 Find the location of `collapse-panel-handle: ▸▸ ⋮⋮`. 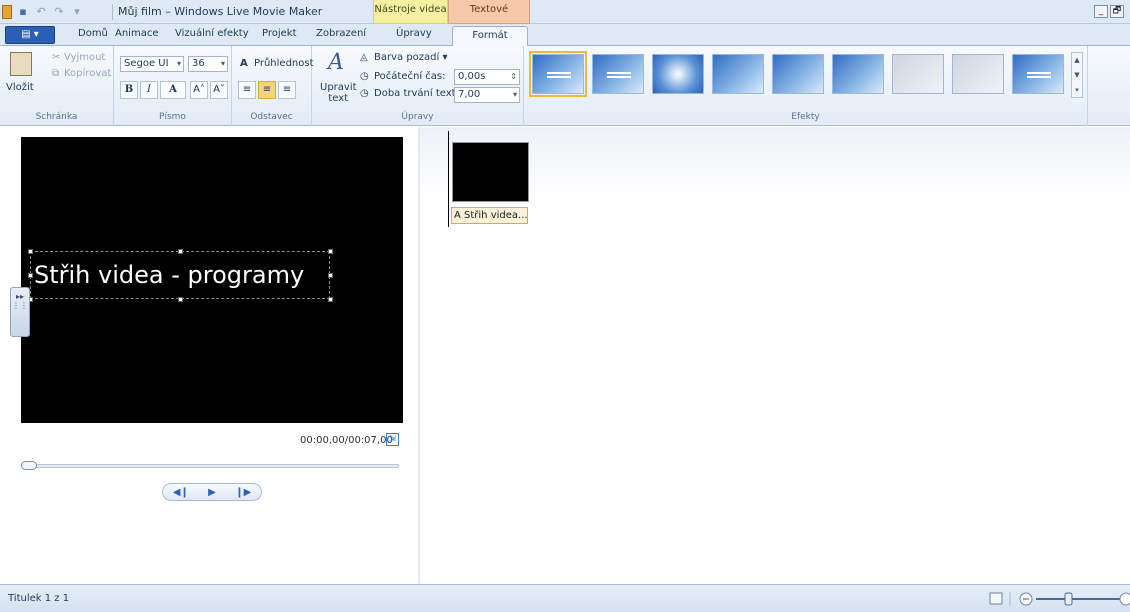

collapse-panel-handle: ▸▸ ⋮⋮ is located at coordinates (20, 312).